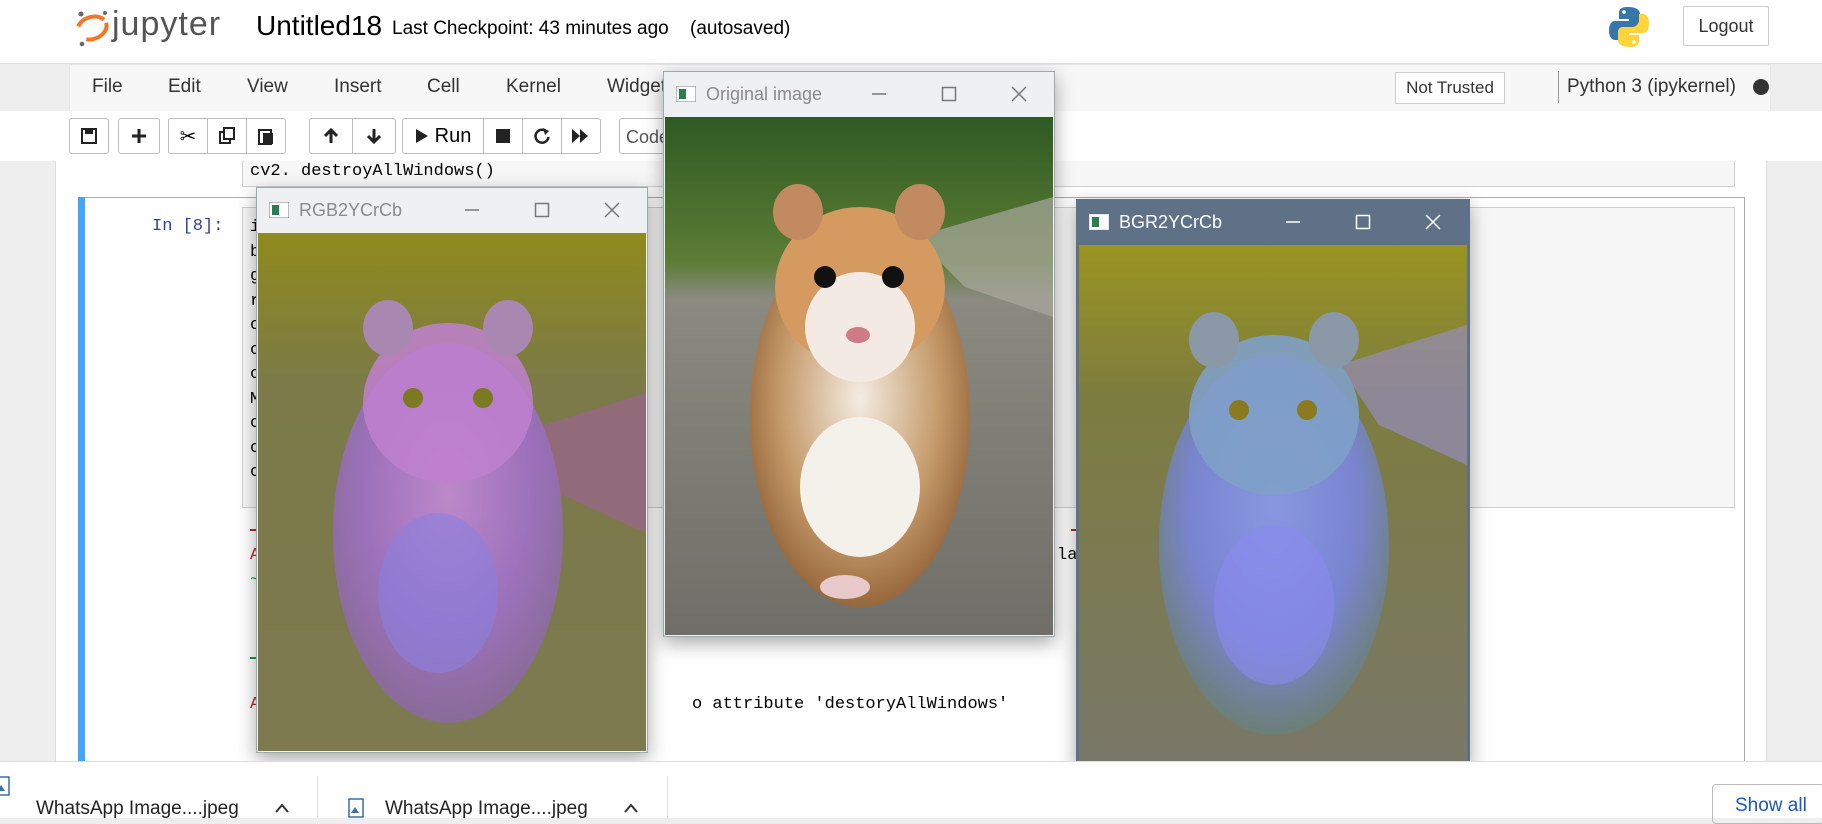 The height and width of the screenshot is (824, 1822). Describe the element at coordinates (184, 87) in the screenshot. I see `menu-edit: Edit` at that location.